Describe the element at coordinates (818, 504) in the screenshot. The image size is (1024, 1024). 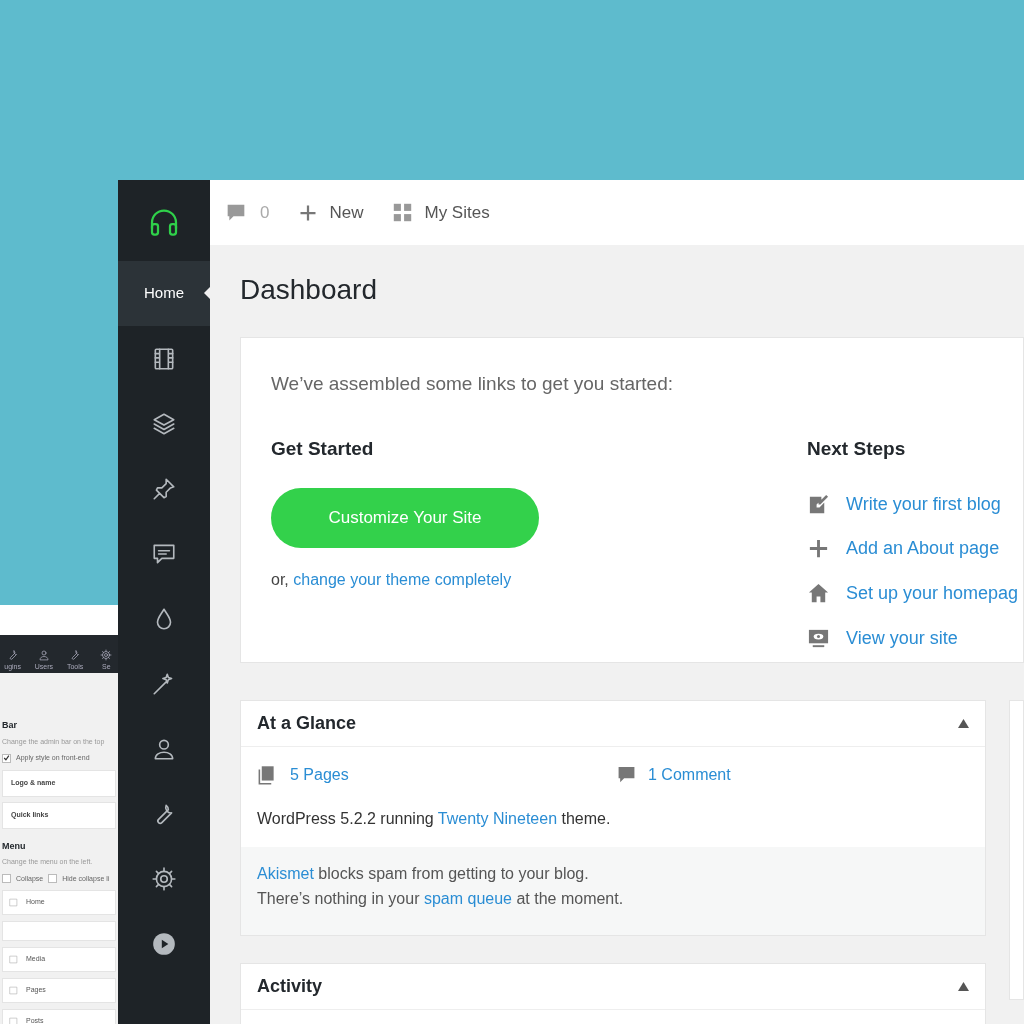
I see `edit-icon` at that location.